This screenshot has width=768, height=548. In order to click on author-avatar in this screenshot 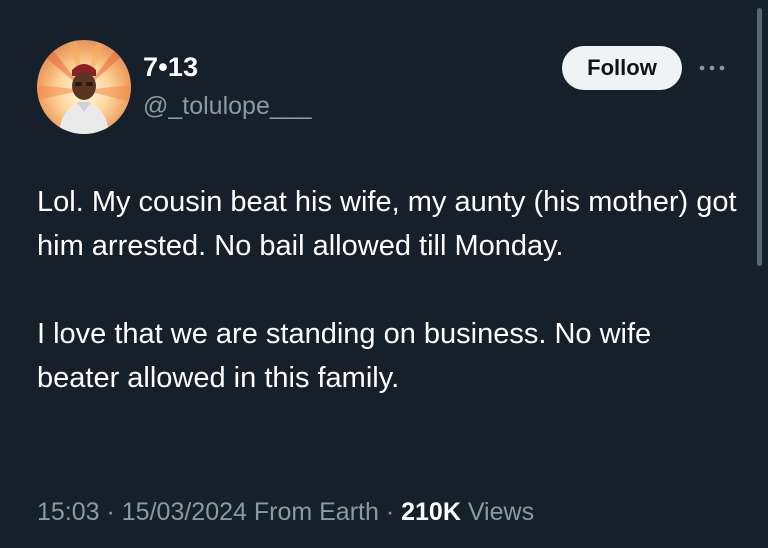, I will do `click(84, 87)`.